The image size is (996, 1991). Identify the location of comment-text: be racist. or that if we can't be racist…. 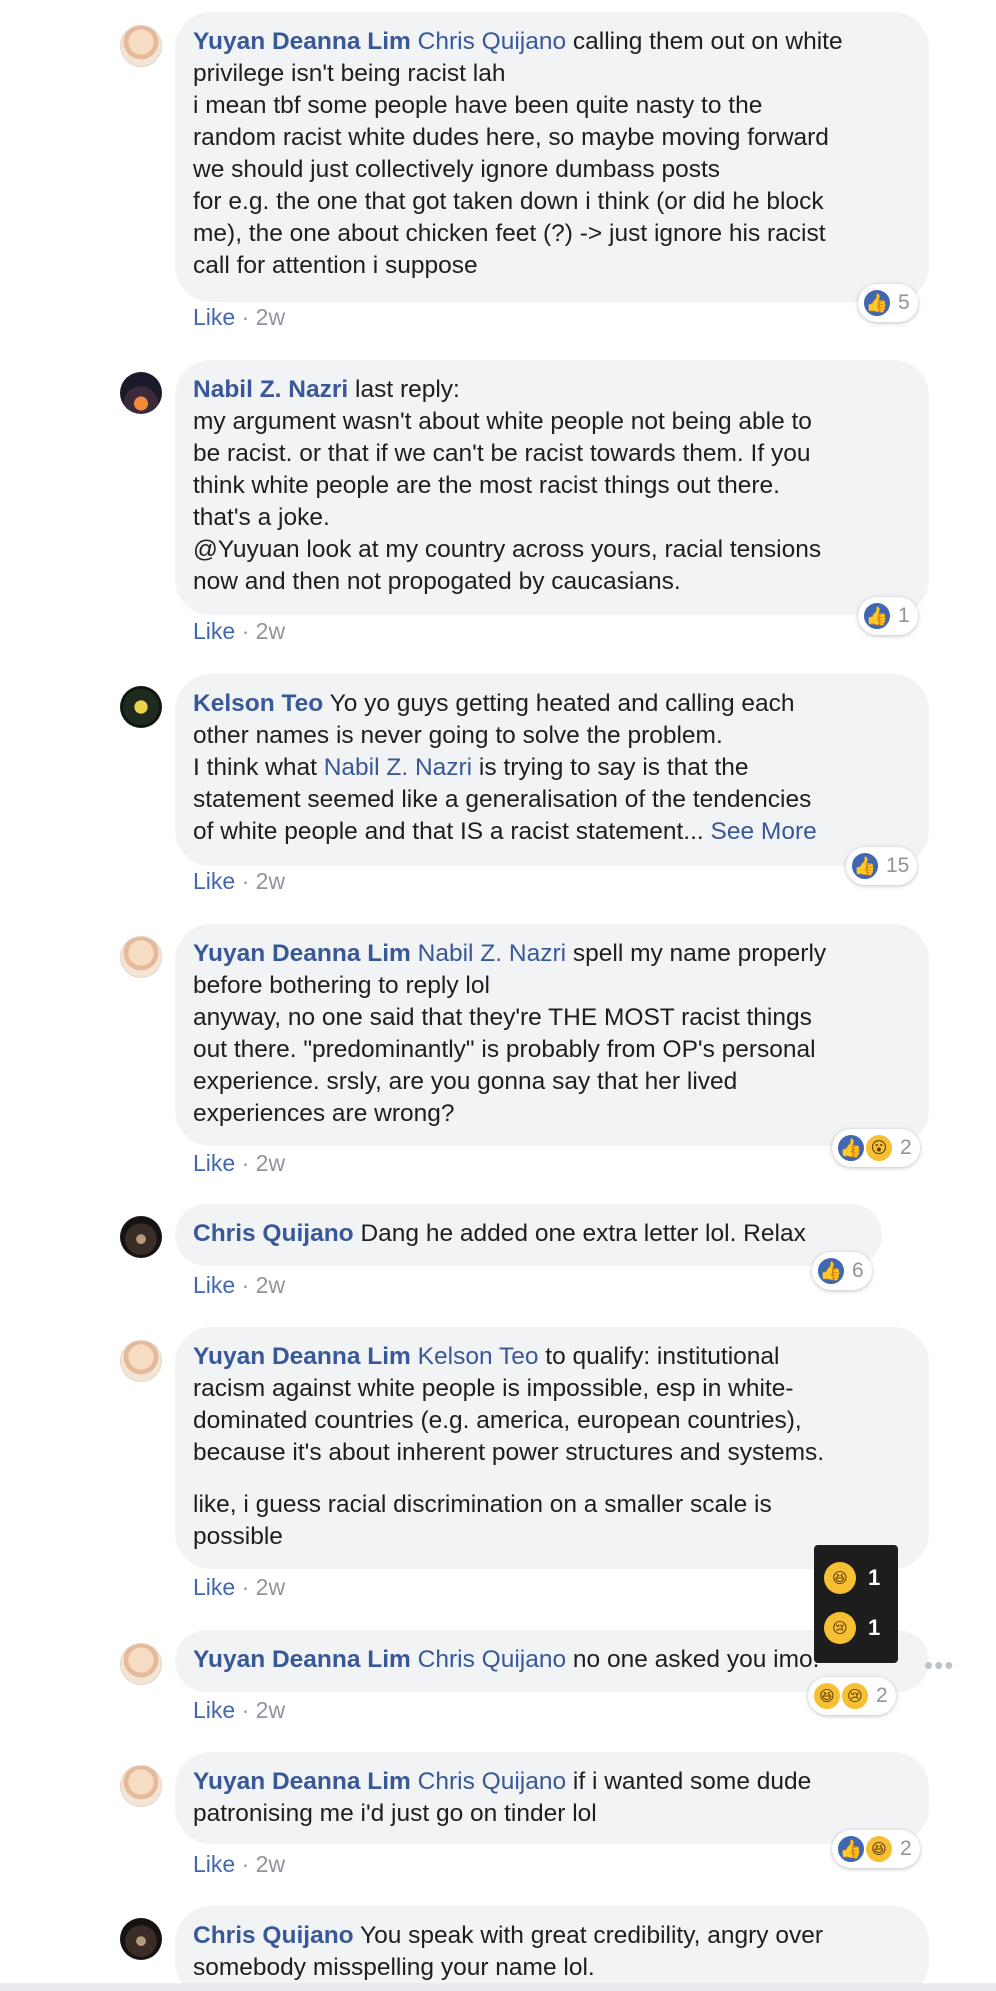
(502, 453).